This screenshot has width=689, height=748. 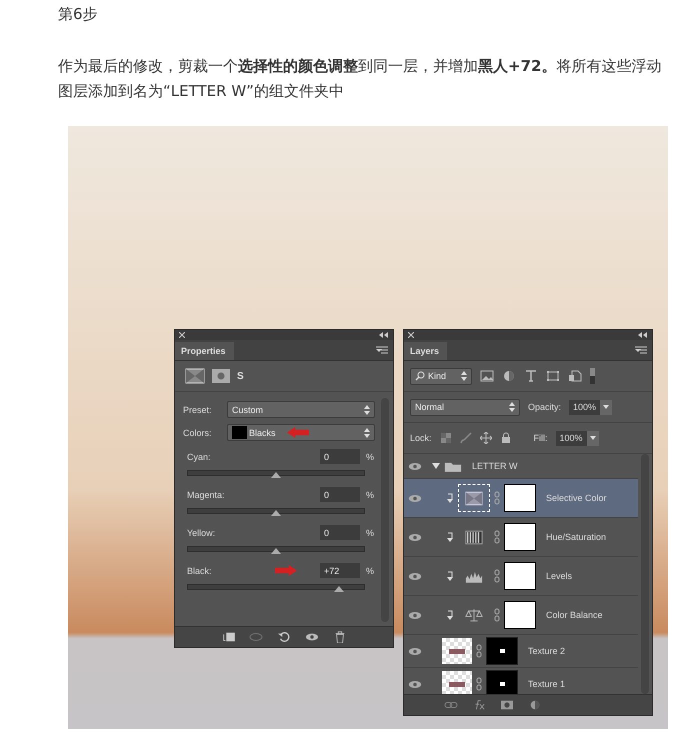 I want to click on opacity-field: 100%, so click(x=590, y=407).